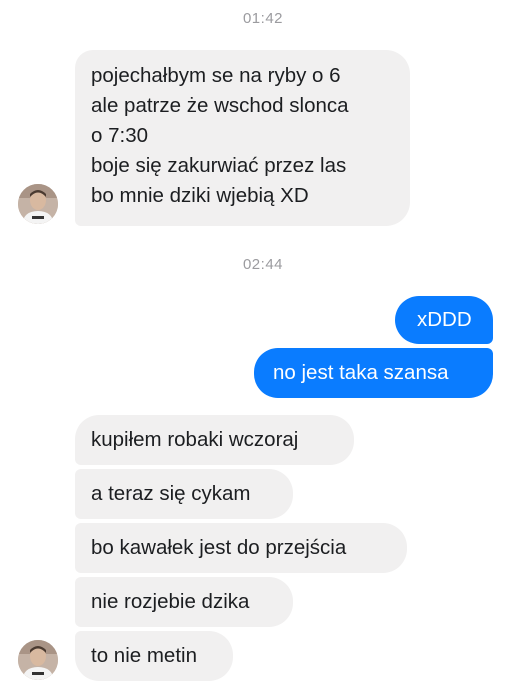 Image resolution: width=526 pixels, height=691 pixels. I want to click on message-incoming-2: a teraz się cykam, so click(184, 494).